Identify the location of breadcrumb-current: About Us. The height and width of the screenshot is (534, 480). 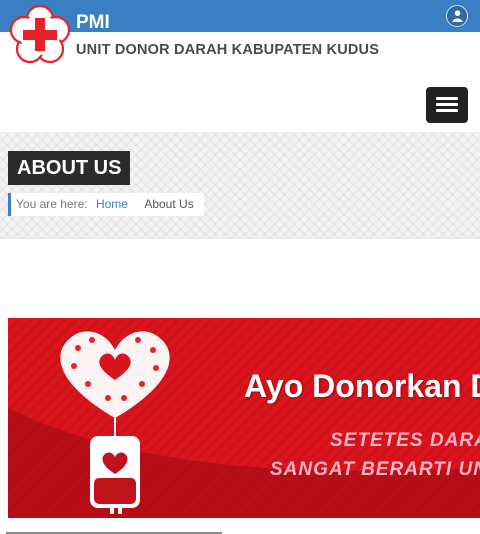
(169, 204).